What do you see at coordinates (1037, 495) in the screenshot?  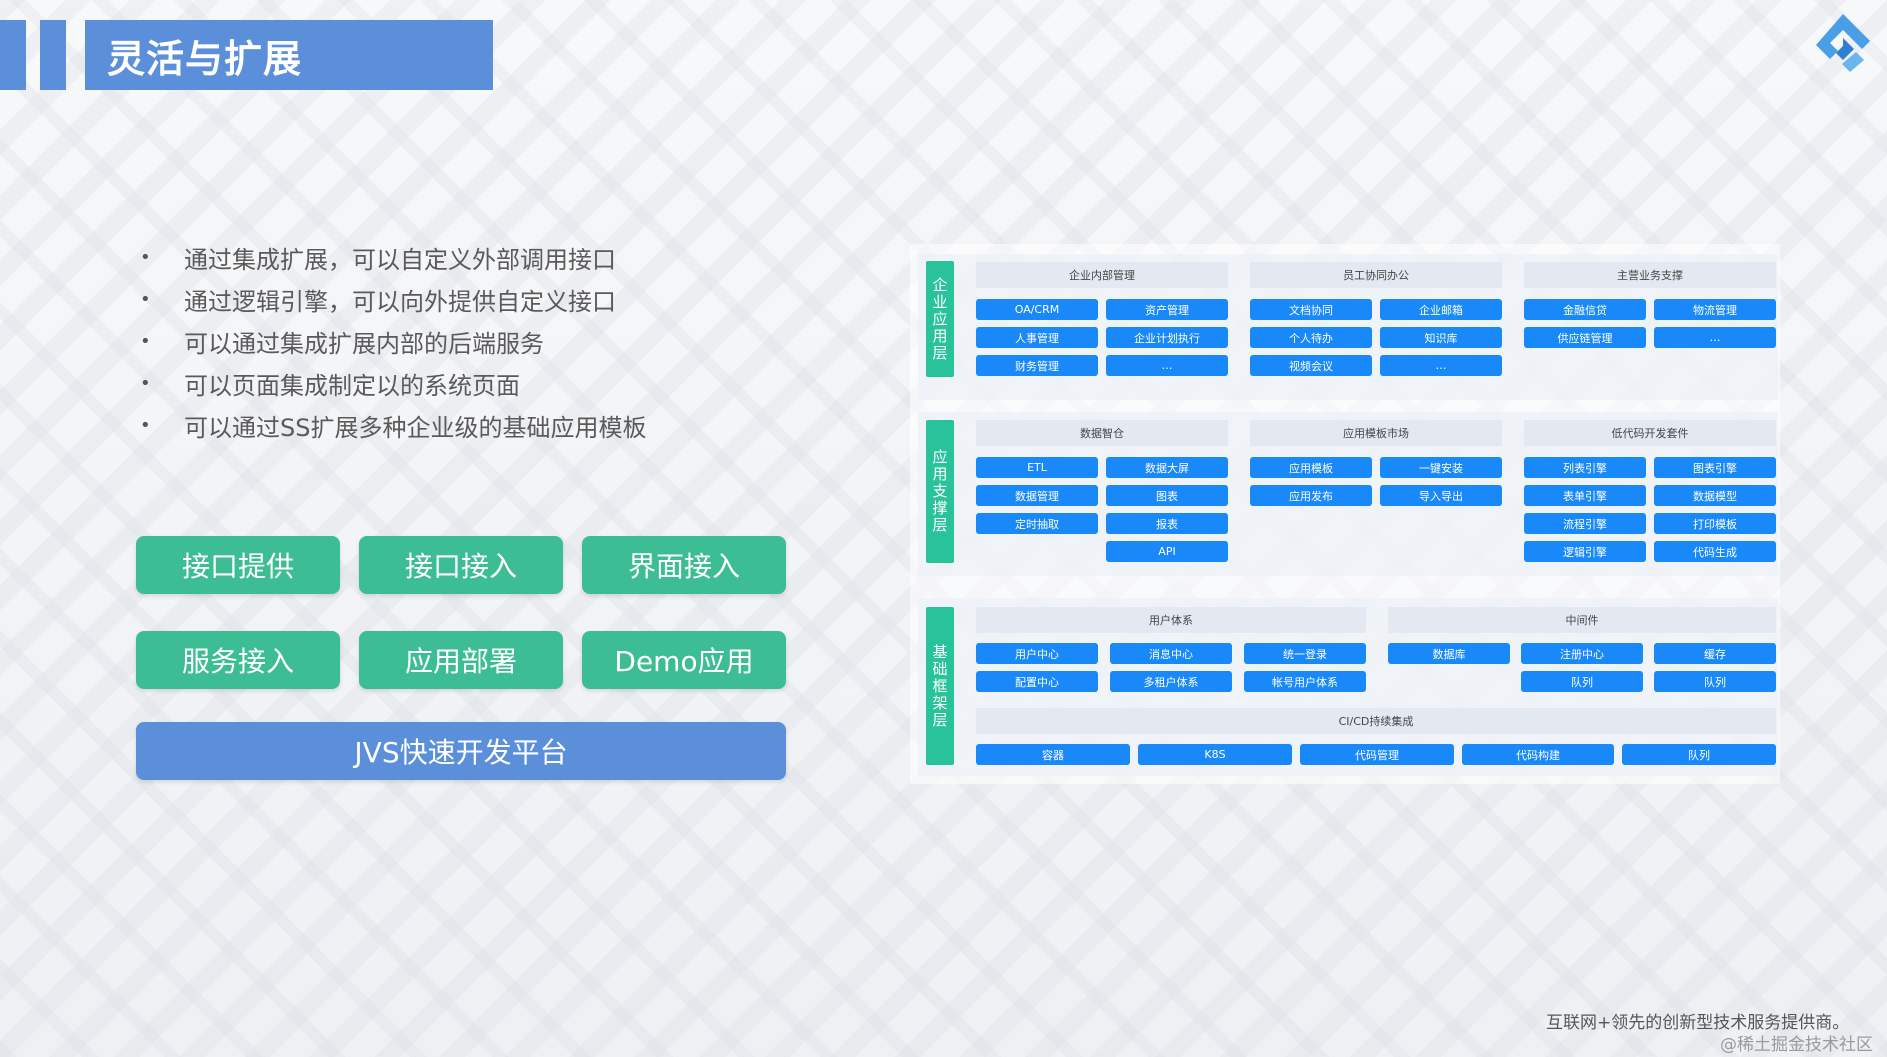 I see `module-chip: 数据管理` at bounding box center [1037, 495].